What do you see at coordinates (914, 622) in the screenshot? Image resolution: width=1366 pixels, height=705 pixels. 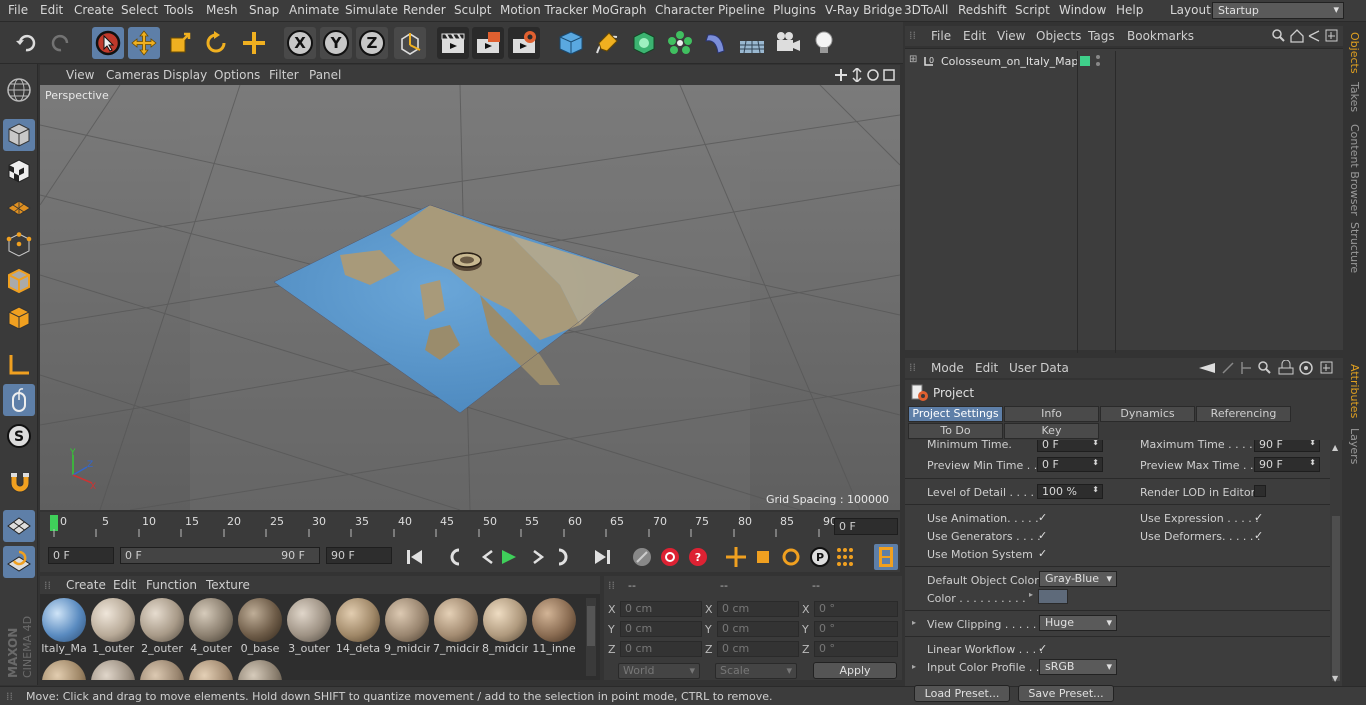 I see `expand-arrow-icon: ▸` at bounding box center [914, 622].